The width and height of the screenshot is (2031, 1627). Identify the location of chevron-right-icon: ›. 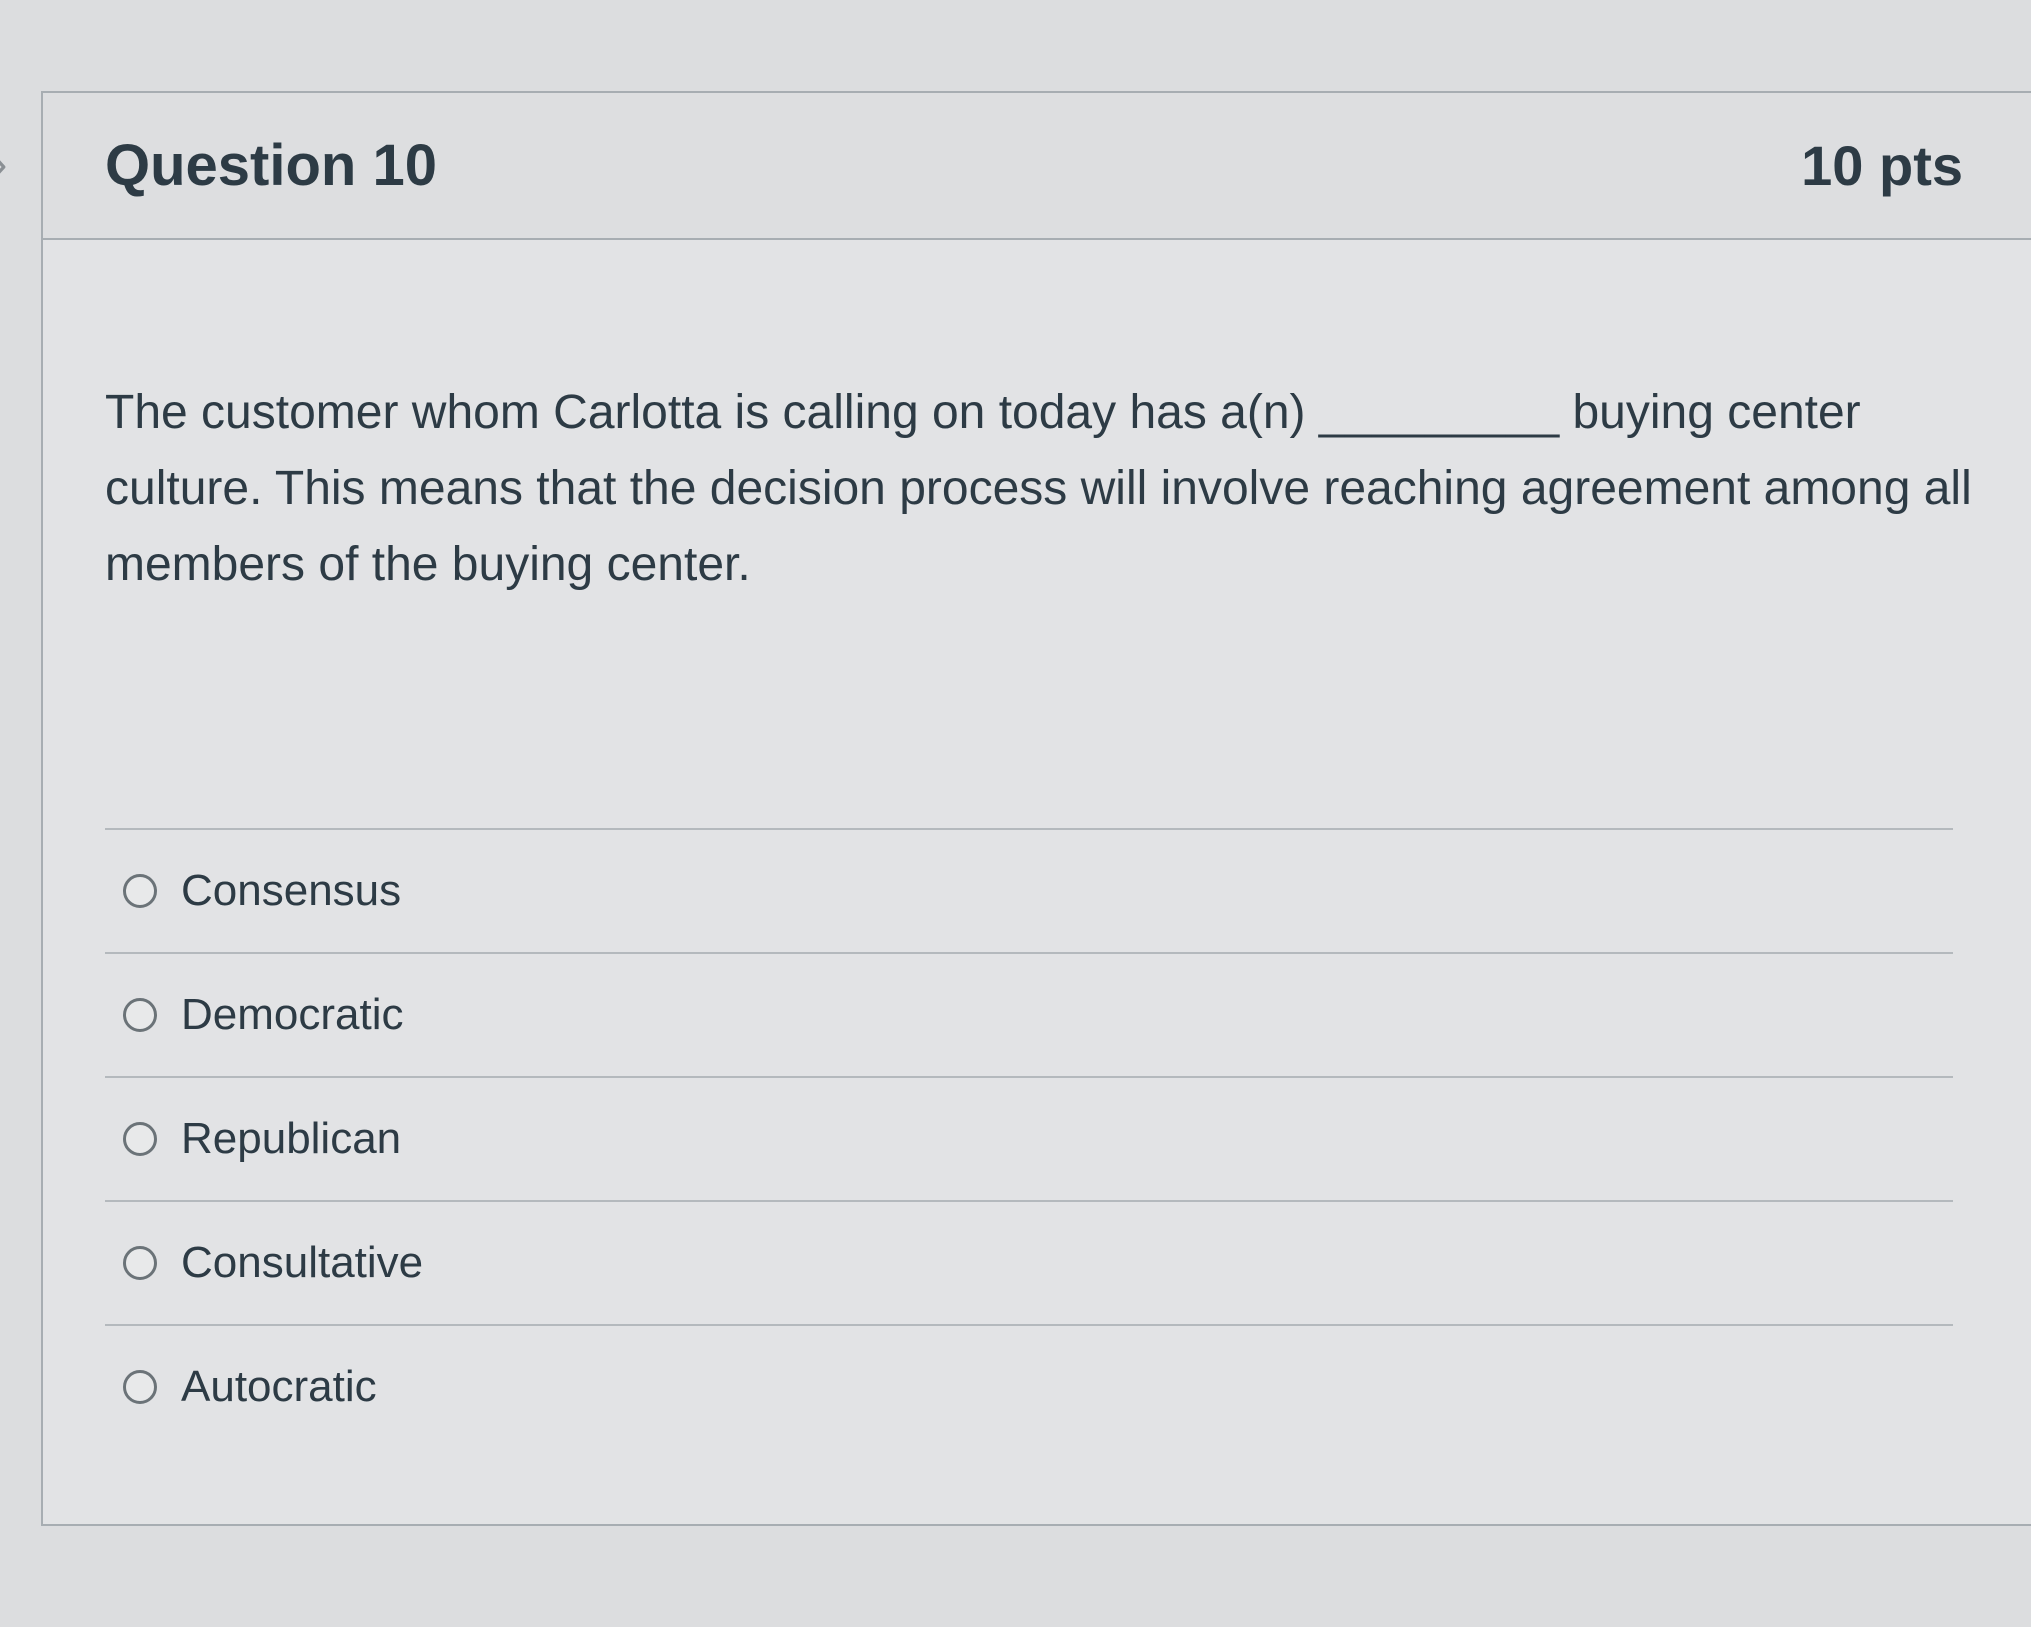
(3, 163).